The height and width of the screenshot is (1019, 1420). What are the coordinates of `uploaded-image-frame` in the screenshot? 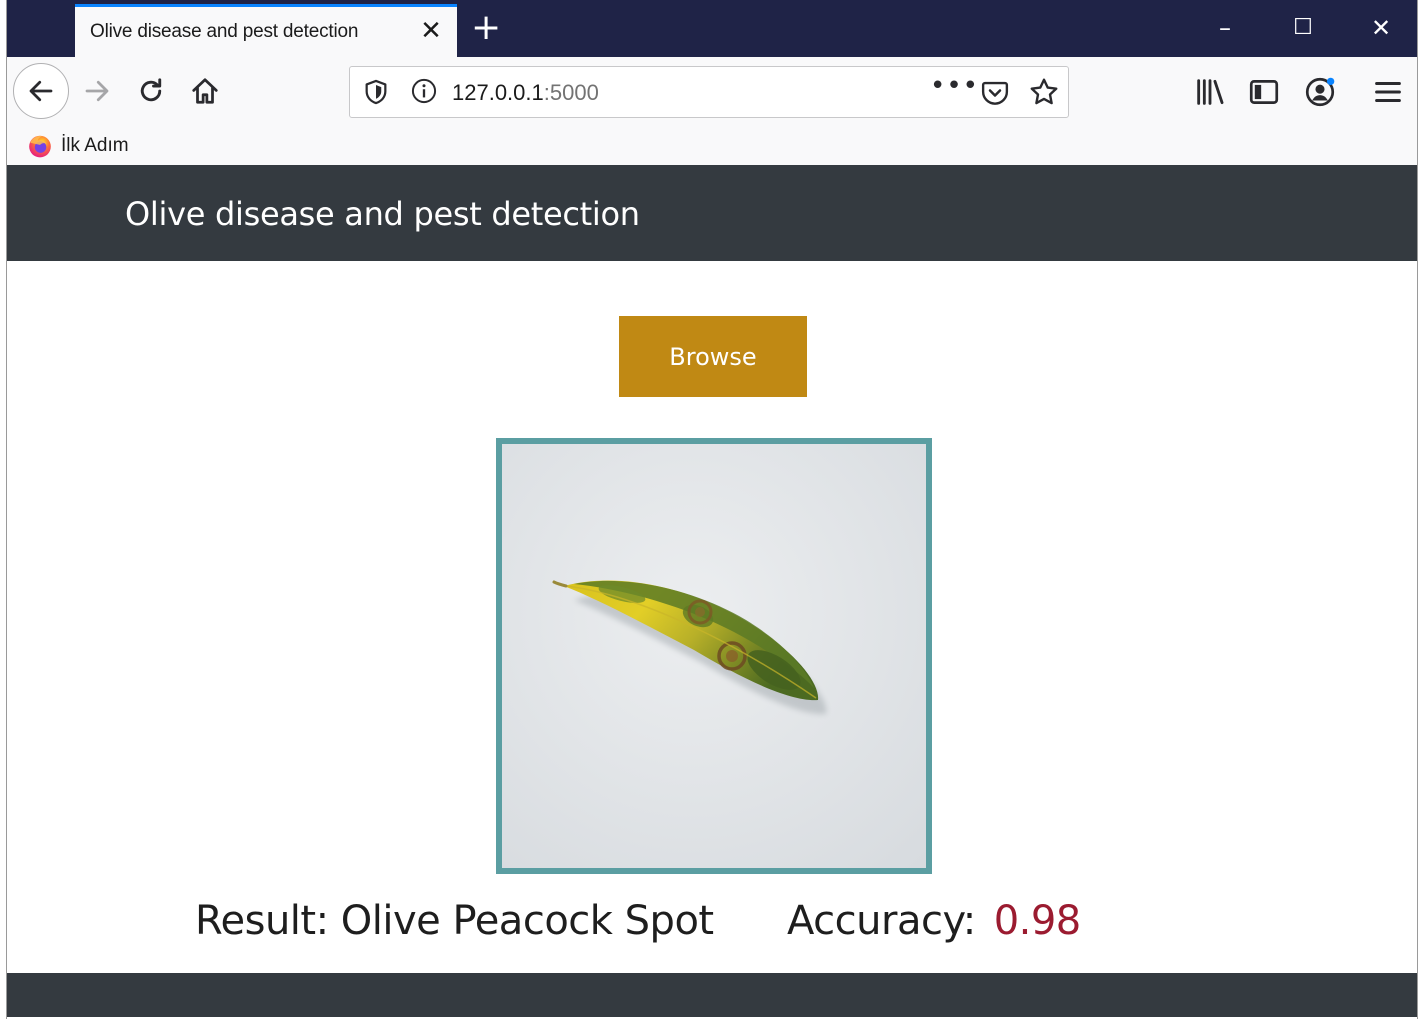 It's located at (714, 656).